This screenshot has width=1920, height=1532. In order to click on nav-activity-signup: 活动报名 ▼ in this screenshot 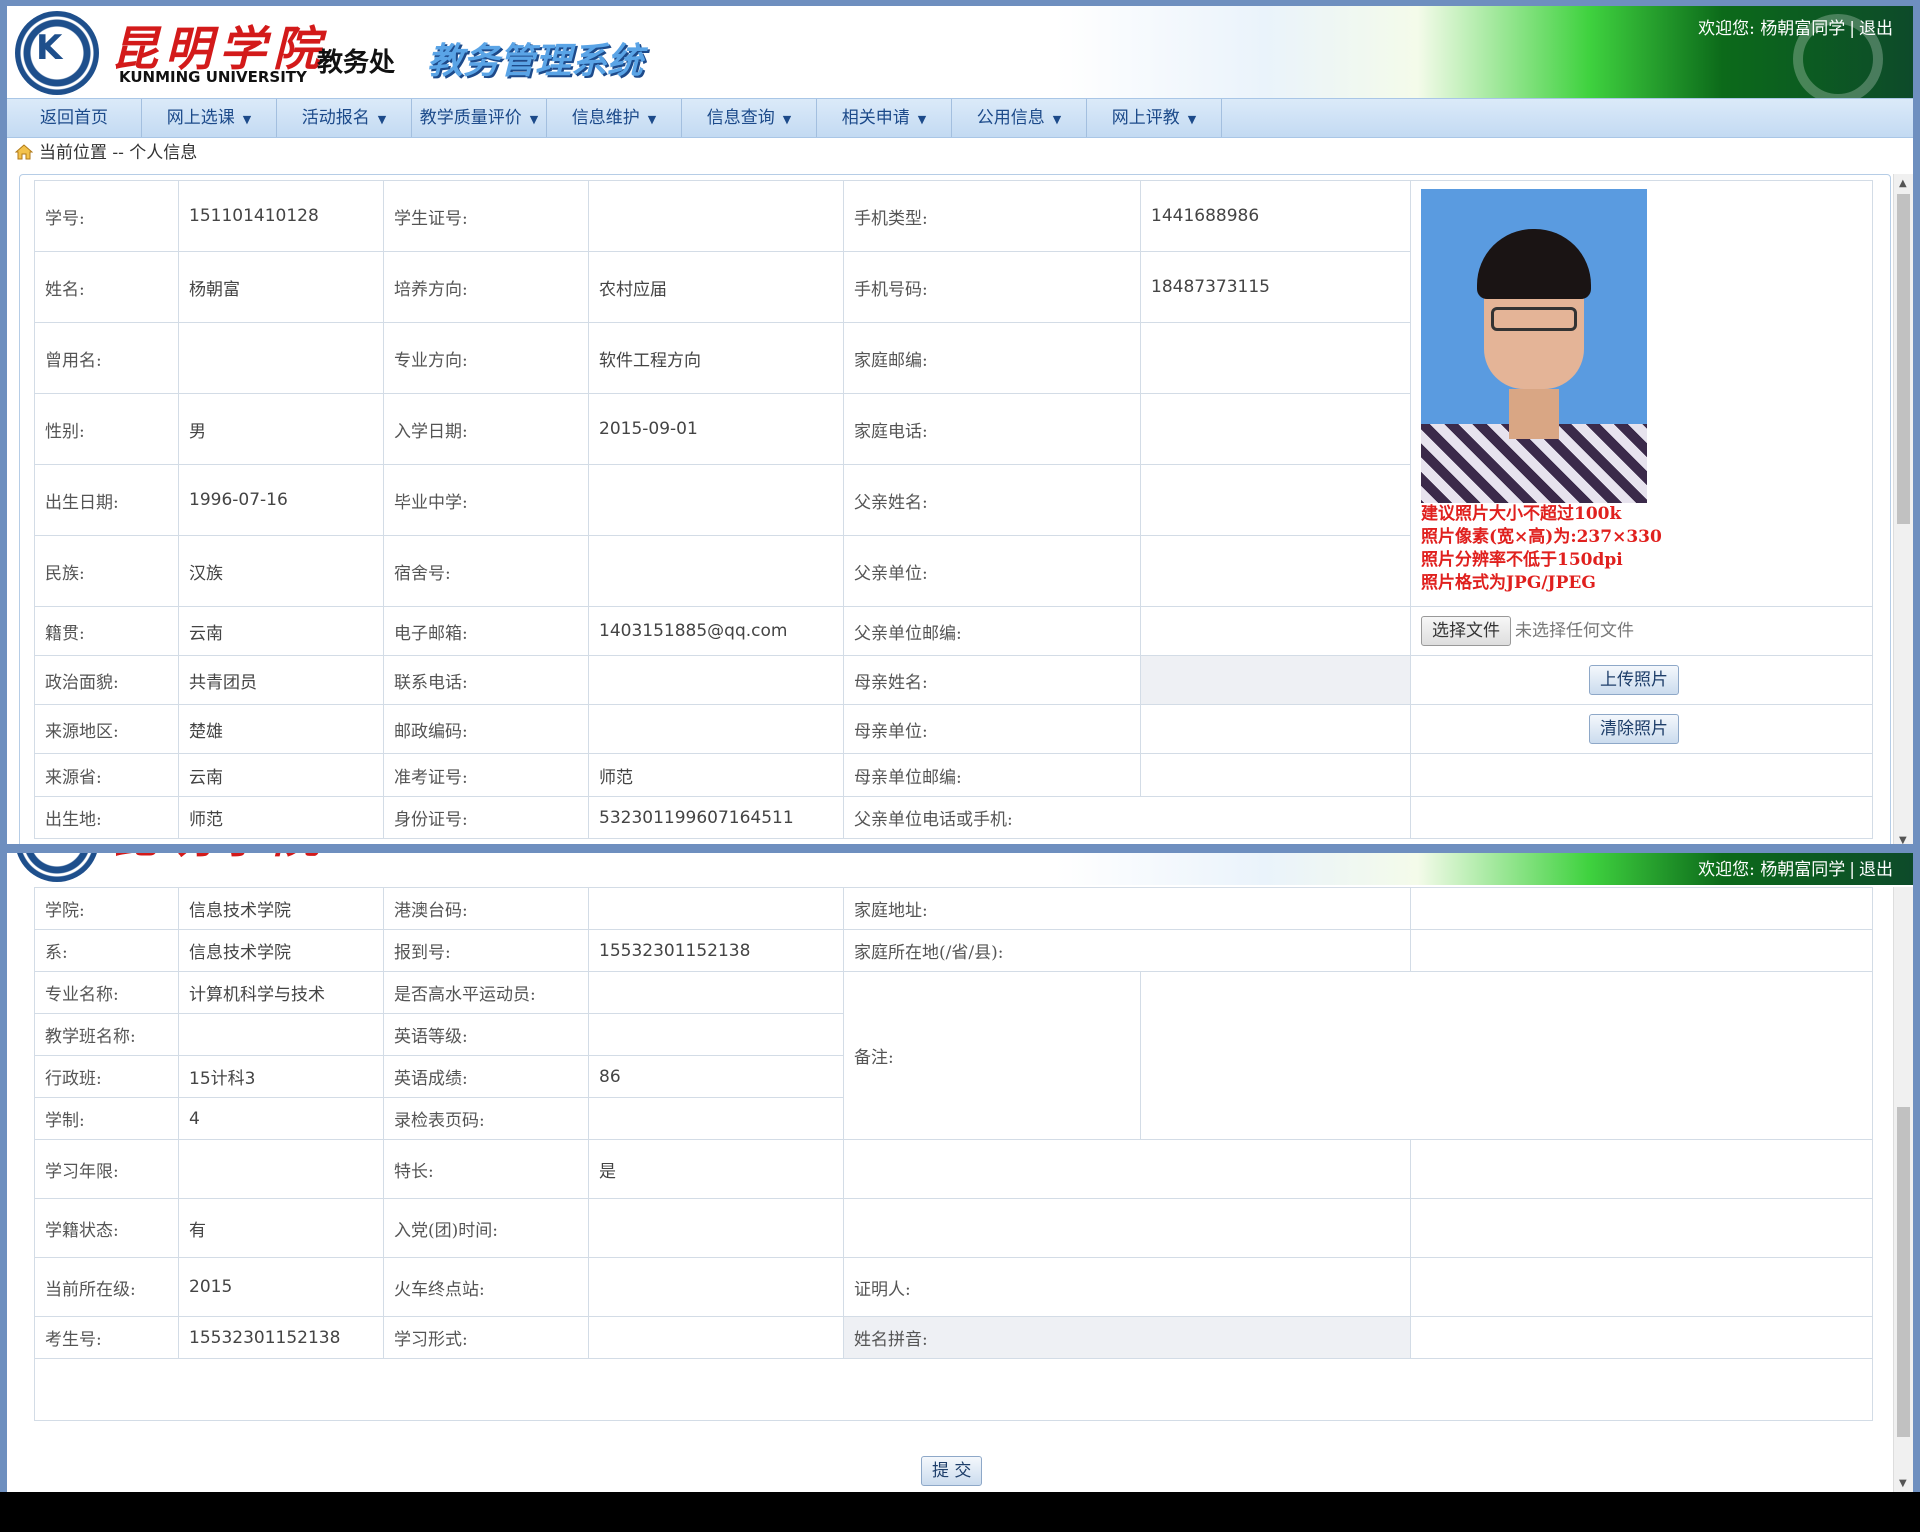, I will do `click(344, 118)`.